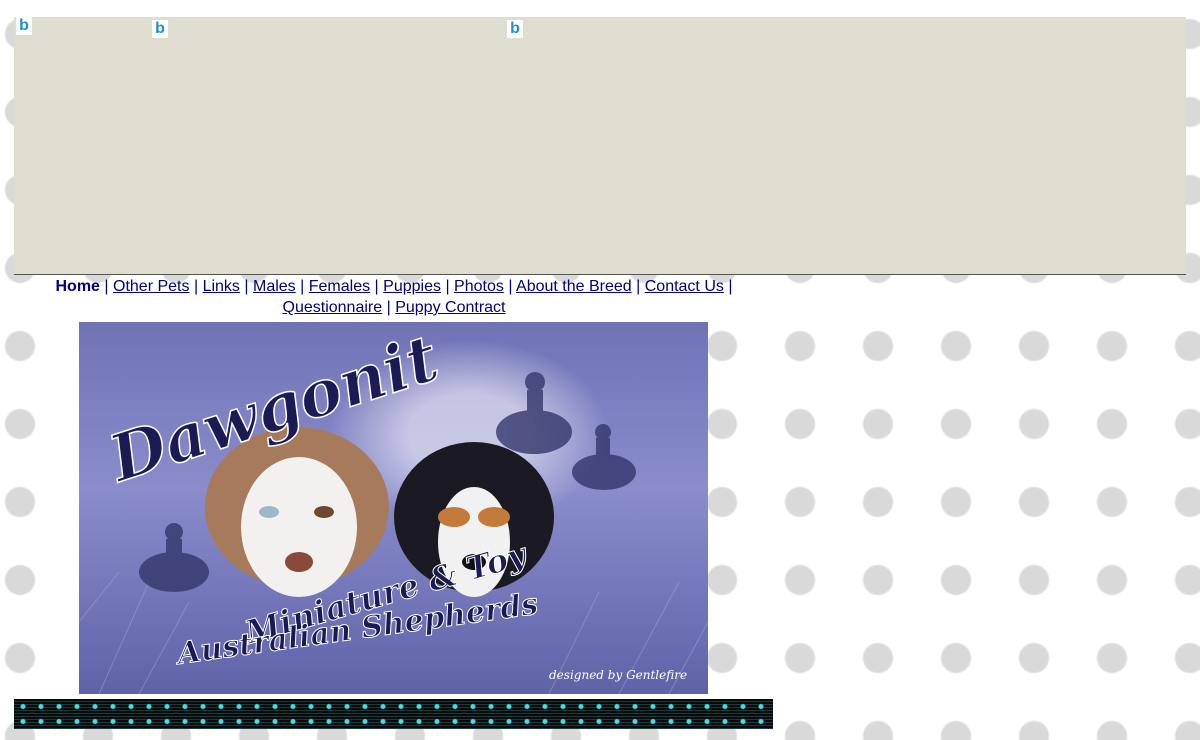  What do you see at coordinates (574, 286) in the screenshot?
I see `nav-link-about-breed: About the Breed` at bounding box center [574, 286].